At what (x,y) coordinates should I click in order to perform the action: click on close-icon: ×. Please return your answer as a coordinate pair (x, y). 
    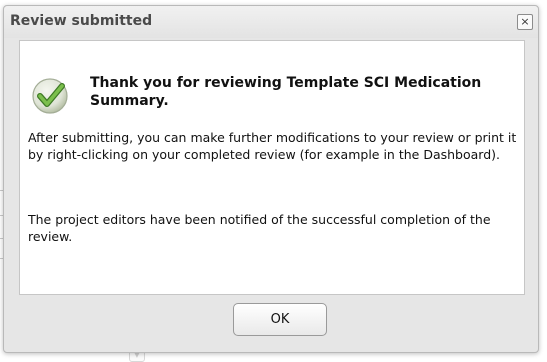
    Looking at the image, I should click on (524, 21).